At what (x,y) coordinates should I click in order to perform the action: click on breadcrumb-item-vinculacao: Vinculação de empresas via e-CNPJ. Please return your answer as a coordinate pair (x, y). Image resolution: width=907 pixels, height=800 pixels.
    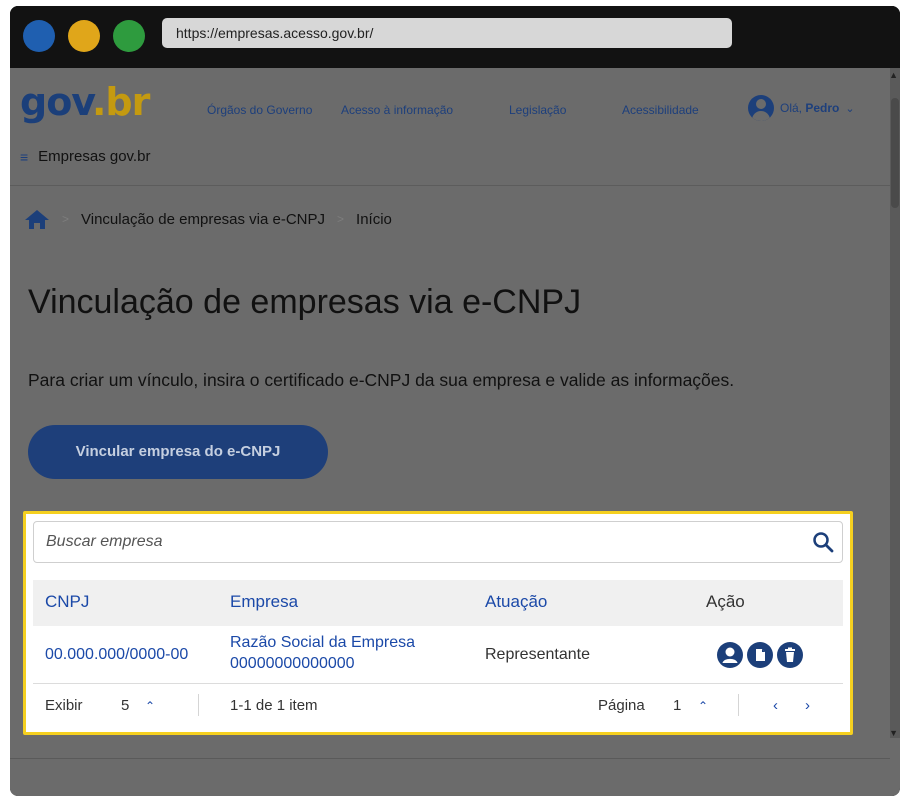
    Looking at the image, I should click on (203, 219).